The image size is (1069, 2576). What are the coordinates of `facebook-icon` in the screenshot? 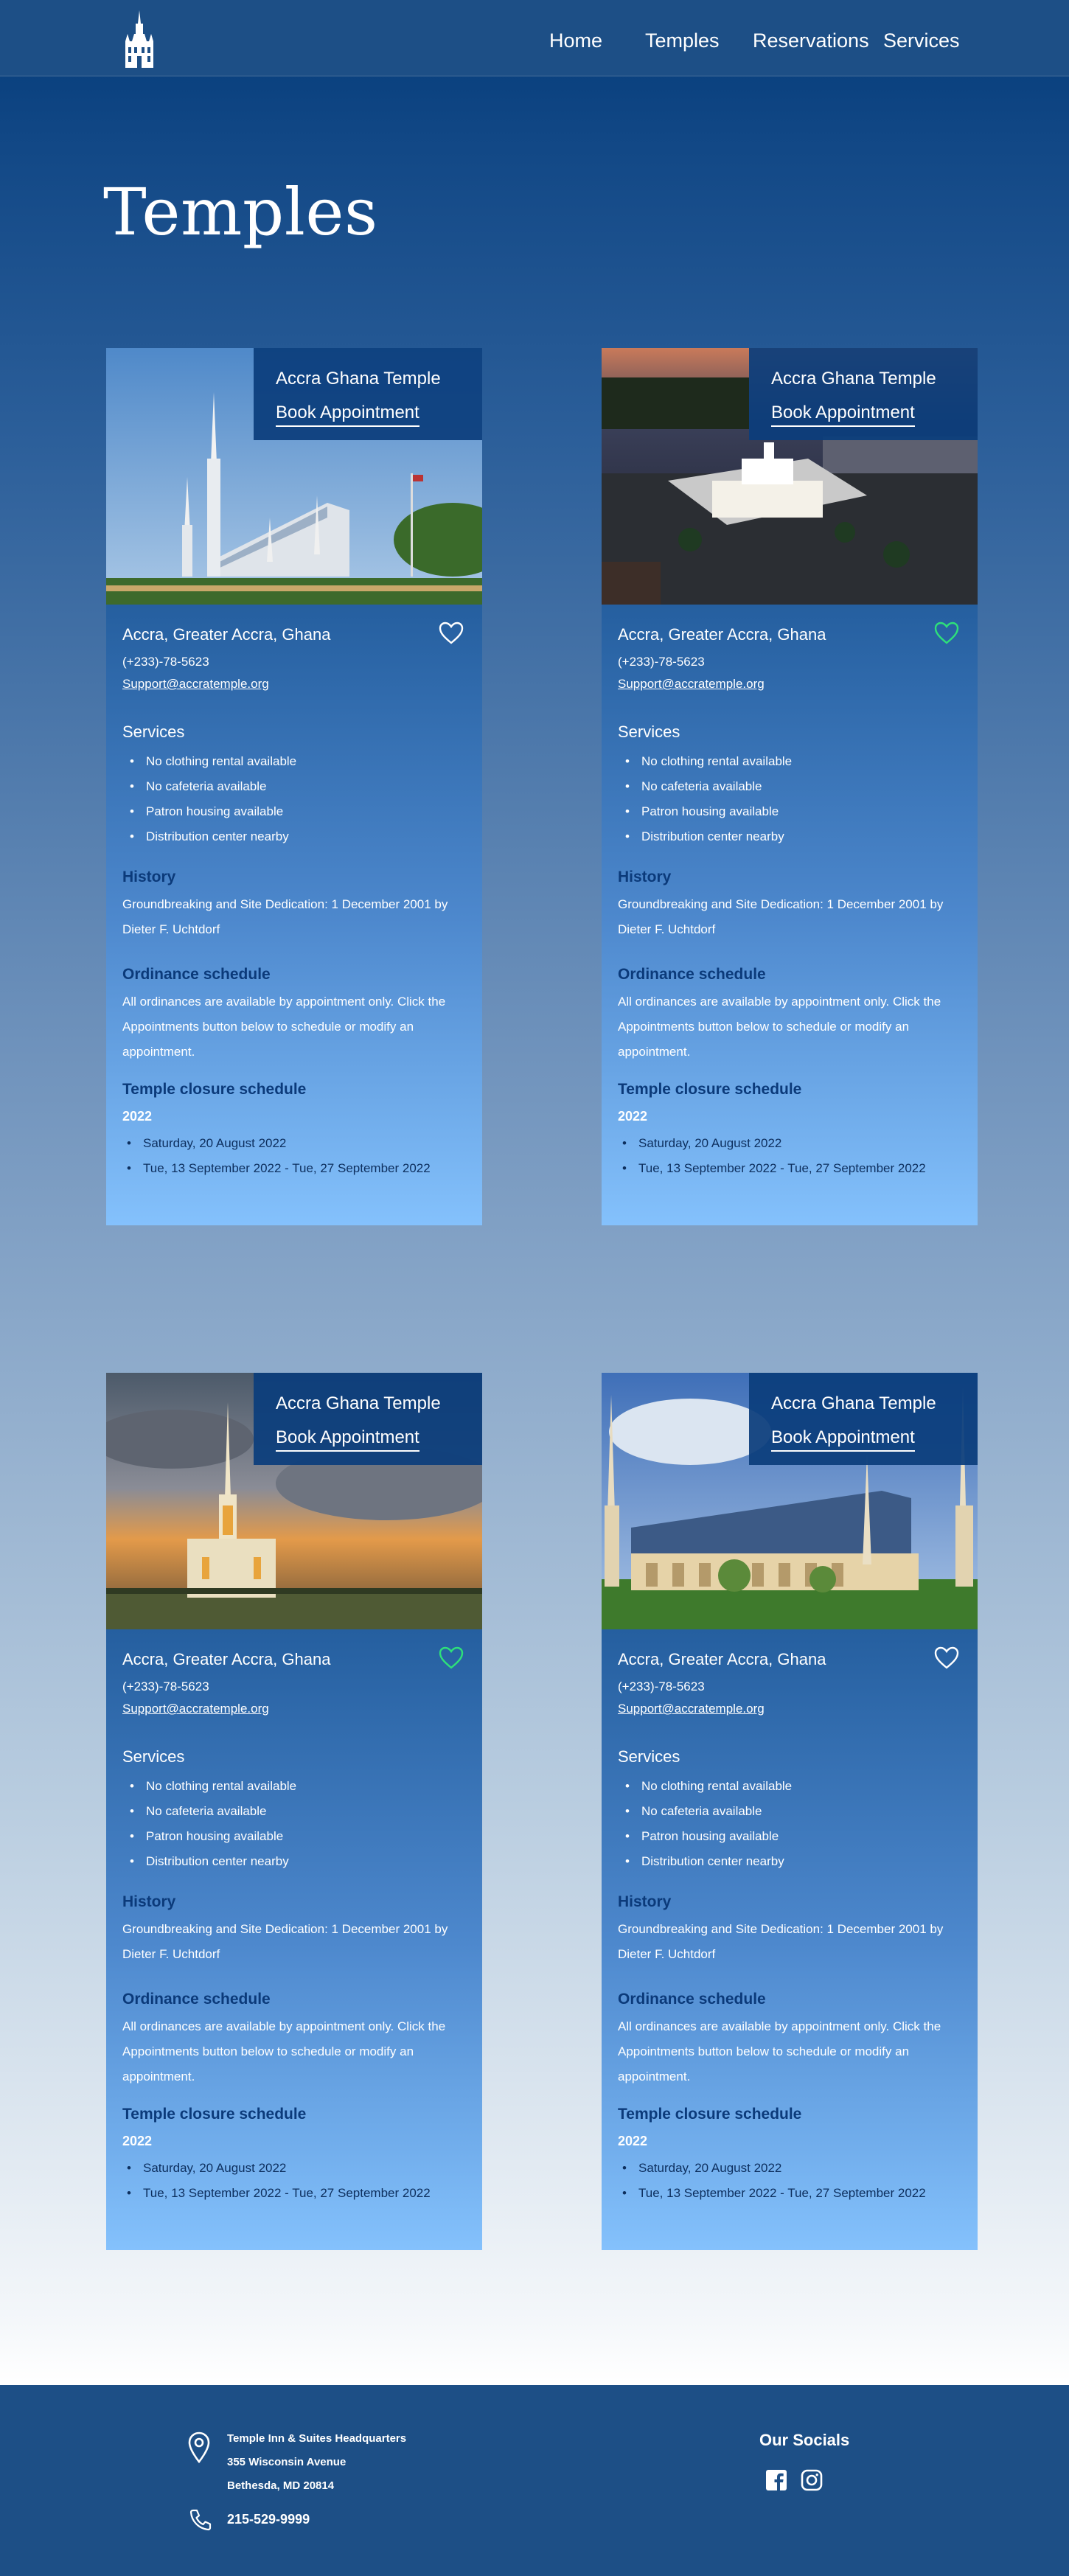 It's located at (776, 2480).